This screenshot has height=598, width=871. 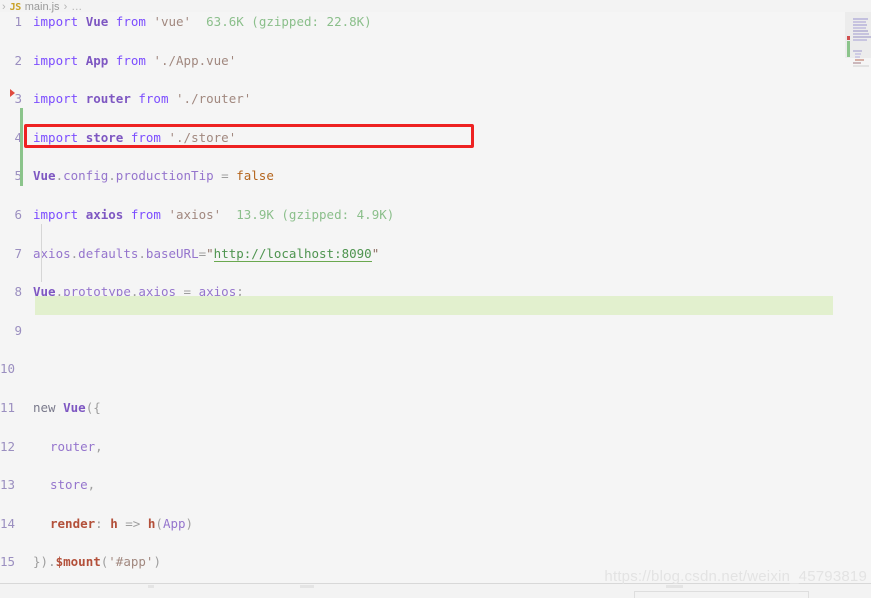 I want to click on token-open-brace: ({, so click(x=93, y=407).